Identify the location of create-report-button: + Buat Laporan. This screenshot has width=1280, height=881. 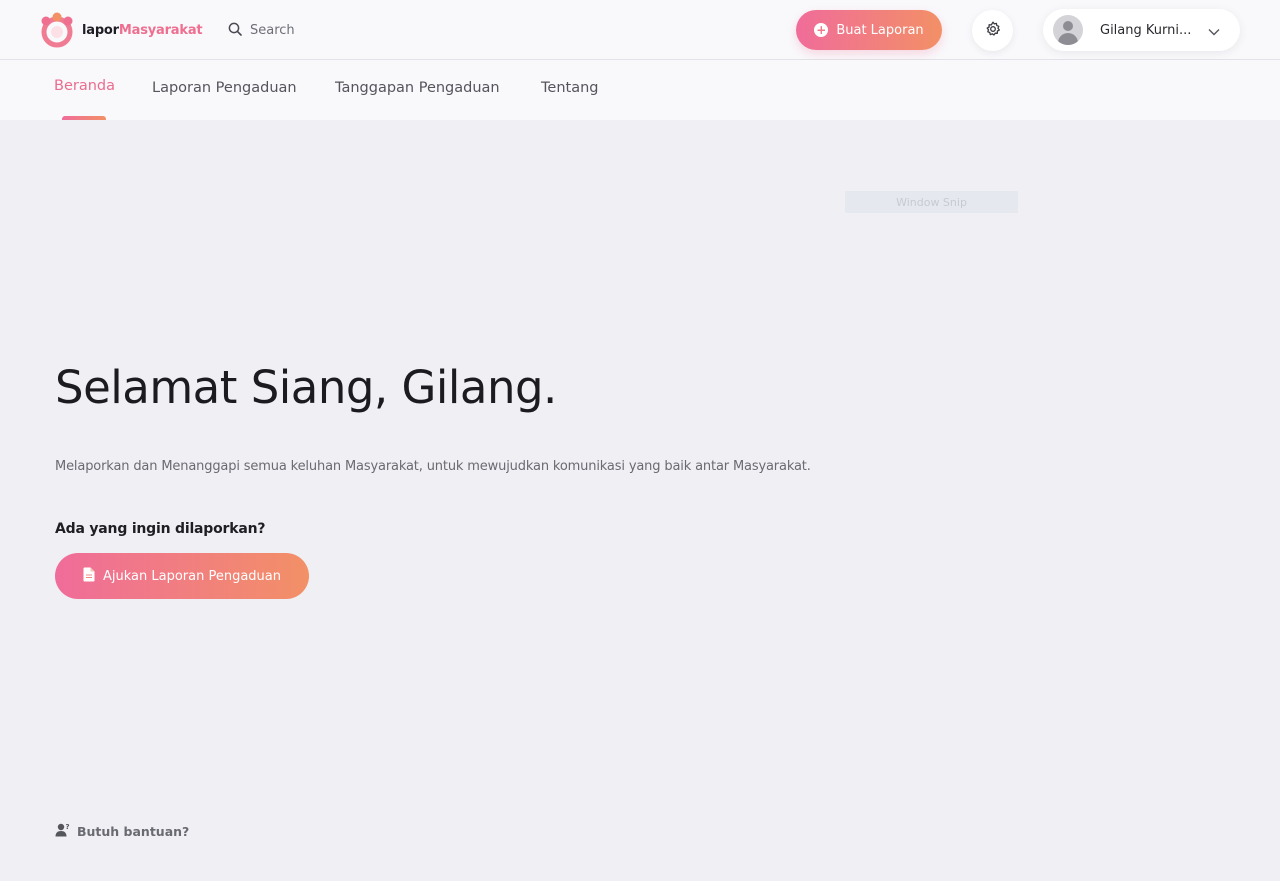
(869, 30).